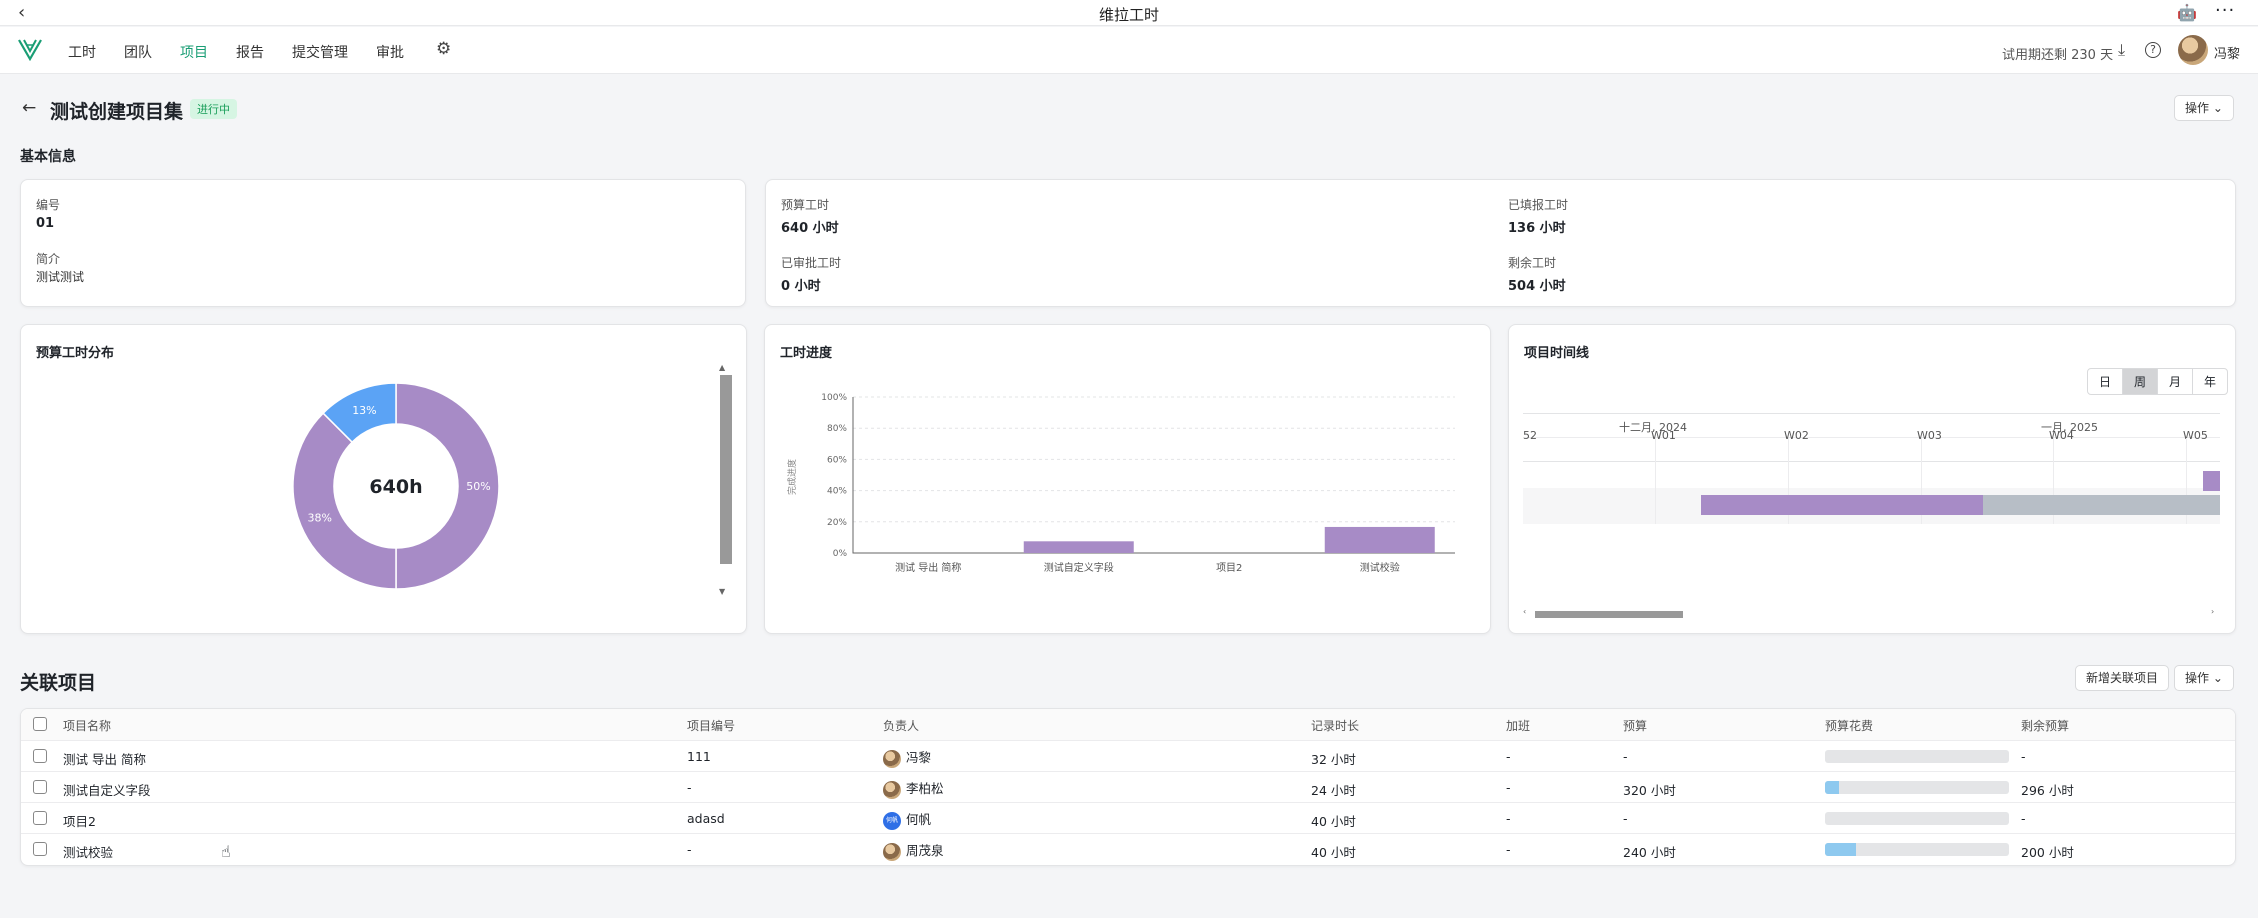 The width and height of the screenshot is (2258, 918). I want to click on owner-cell: 冯黎, so click(907, 757).